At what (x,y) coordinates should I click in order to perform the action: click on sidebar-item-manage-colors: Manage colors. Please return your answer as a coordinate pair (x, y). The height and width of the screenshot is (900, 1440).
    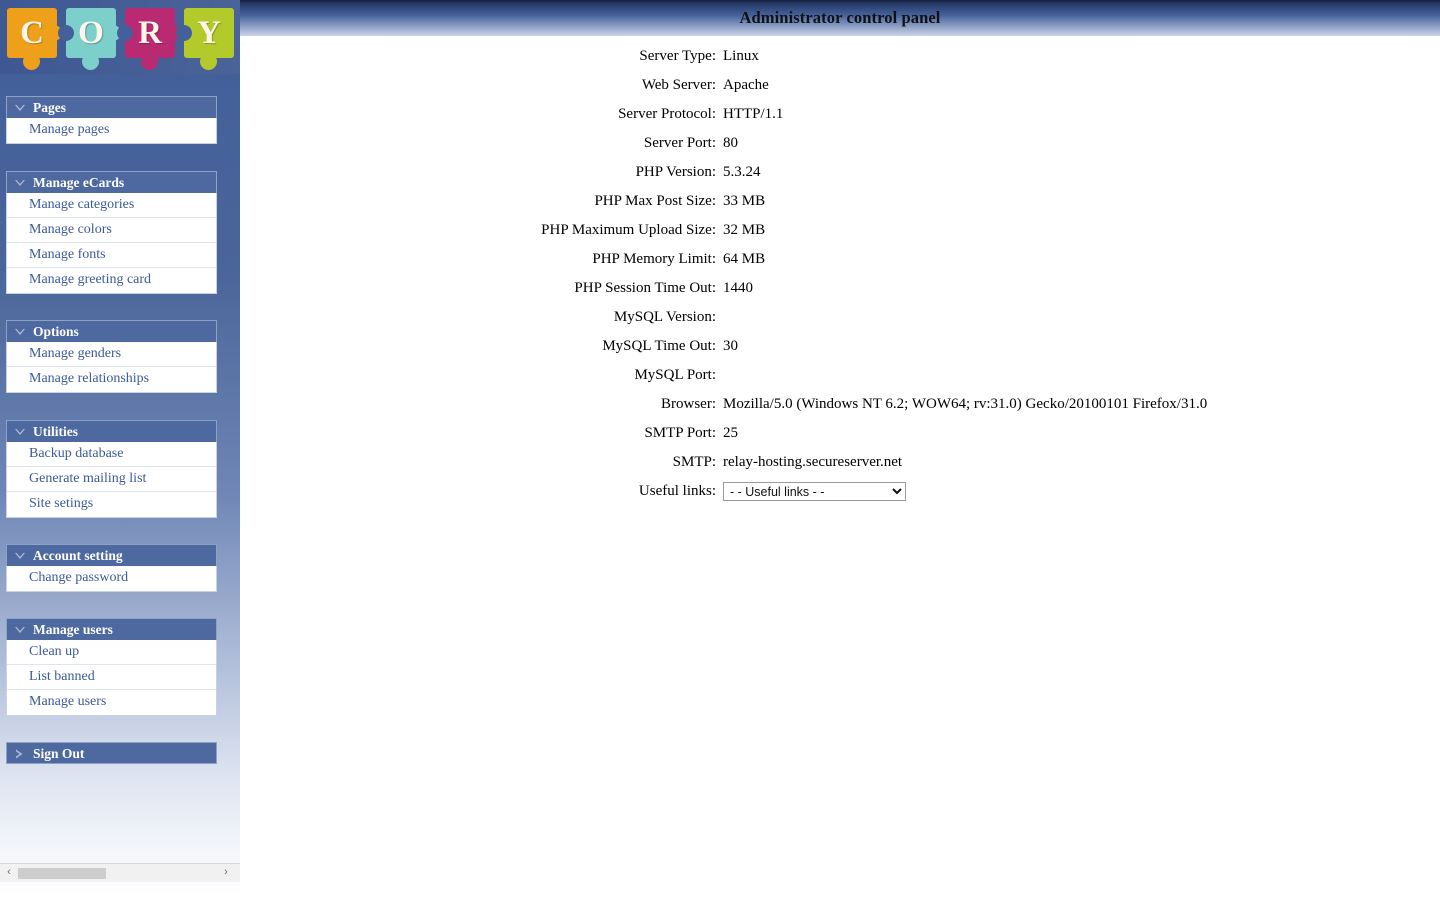
    Looking at the image, I should click on (111, 230).